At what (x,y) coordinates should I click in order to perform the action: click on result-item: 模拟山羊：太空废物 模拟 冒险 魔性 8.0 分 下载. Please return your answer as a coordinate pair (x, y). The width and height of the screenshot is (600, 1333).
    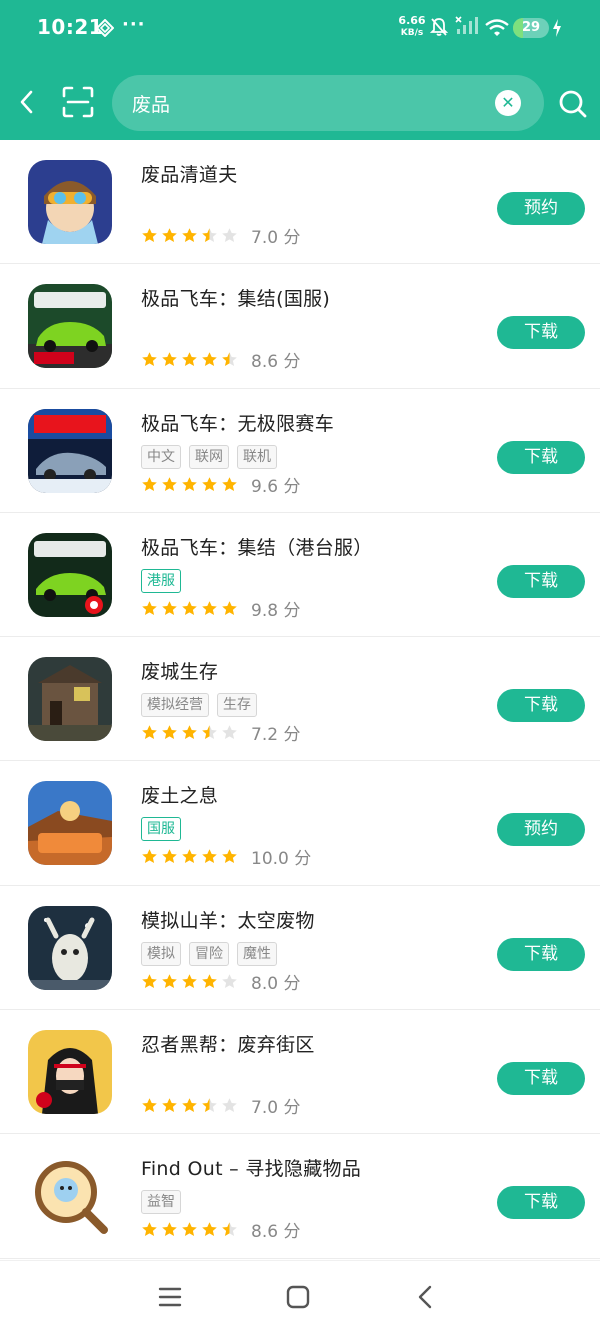
    Looking at the image, I should click on (300, 948).